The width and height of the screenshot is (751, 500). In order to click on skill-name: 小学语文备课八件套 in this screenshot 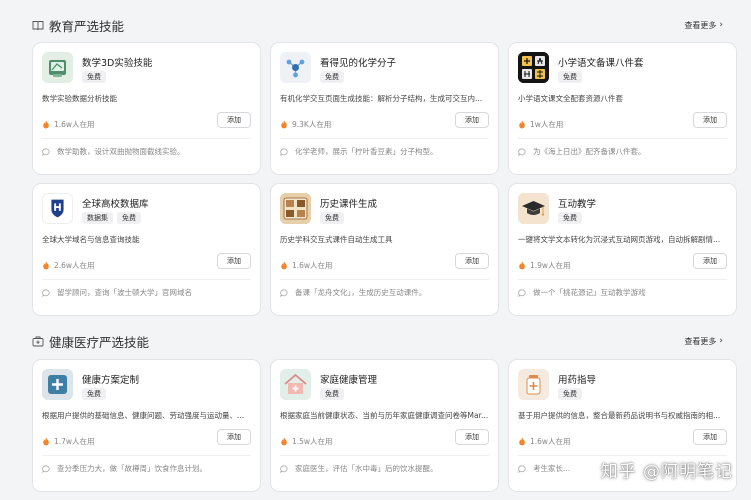, I will do `click(601, 63)`.